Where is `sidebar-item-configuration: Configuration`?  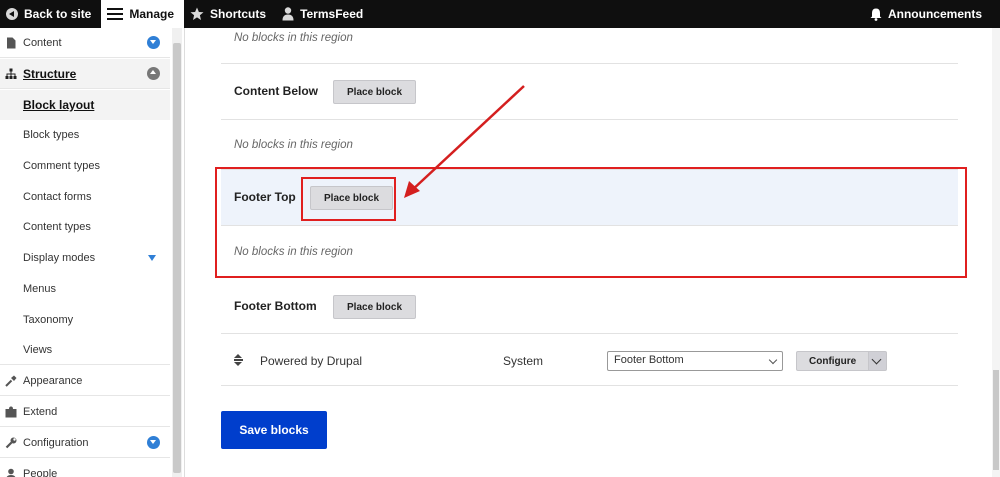
sidebar-item-configuration: Configuration is located at coordinates (85, 443).